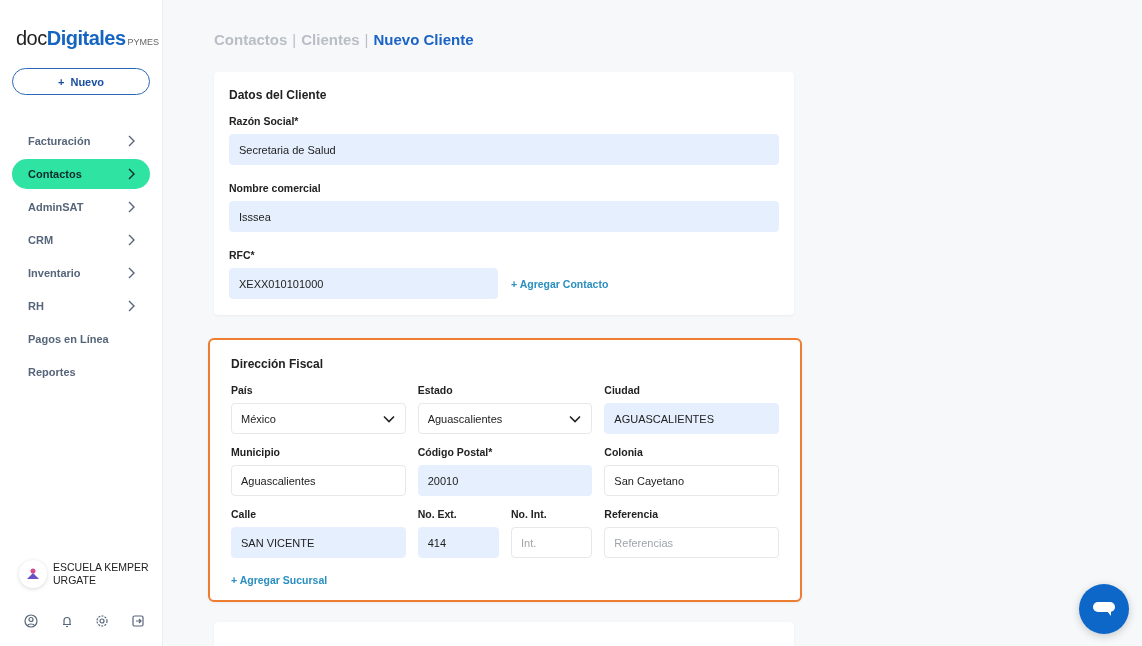 The width and height of the screenshot is (1142, 646). Describe the element at coordinates (504, 149) in the screenshot. I see `input-field: Secretaria de Salud` at that location.